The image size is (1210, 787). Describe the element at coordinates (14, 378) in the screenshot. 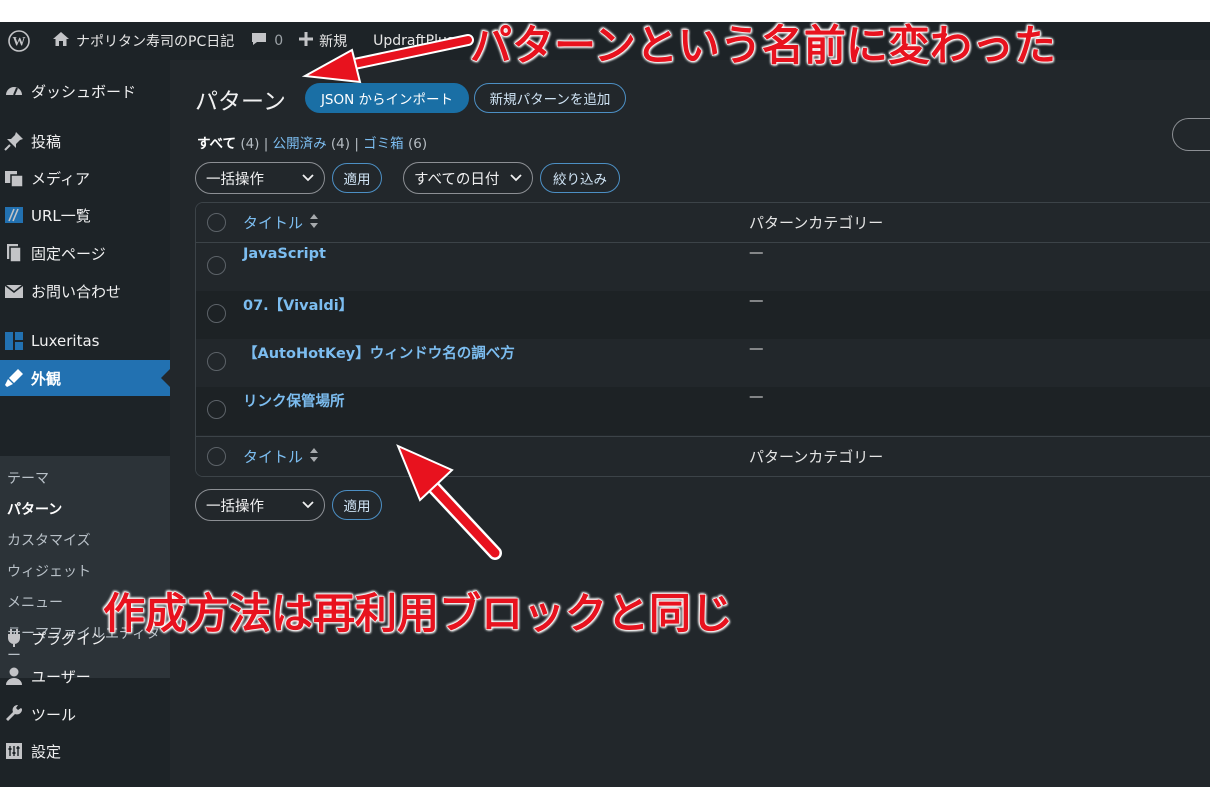

I see `brush-icon` at that location.